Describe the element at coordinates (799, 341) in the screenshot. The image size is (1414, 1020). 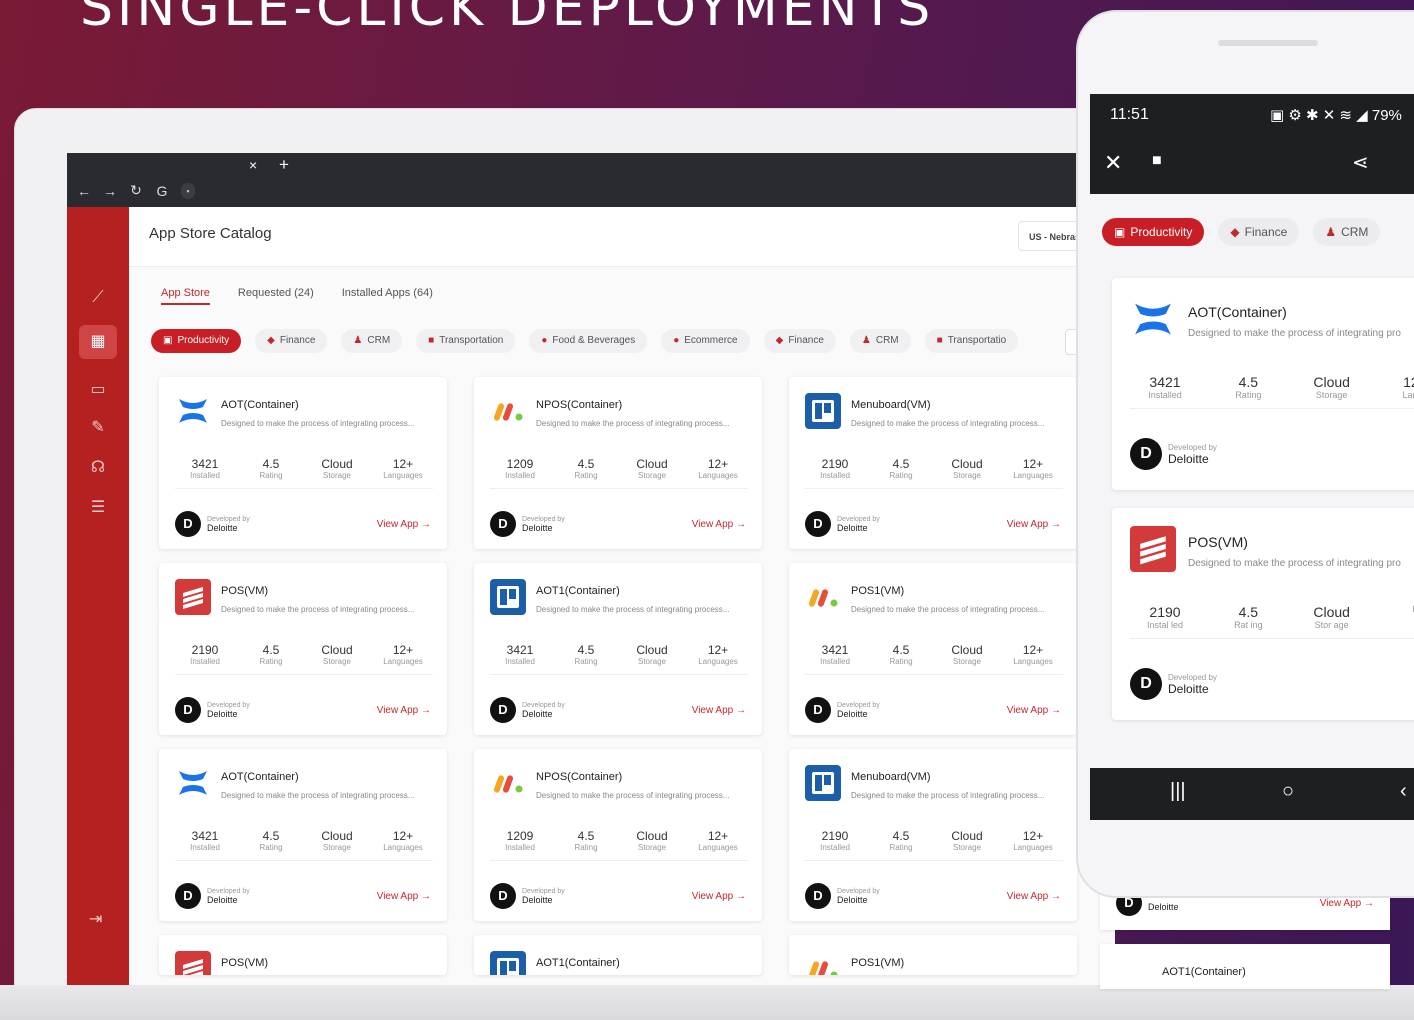
I see `chip-finance-2: ◆ Finance` at that location.